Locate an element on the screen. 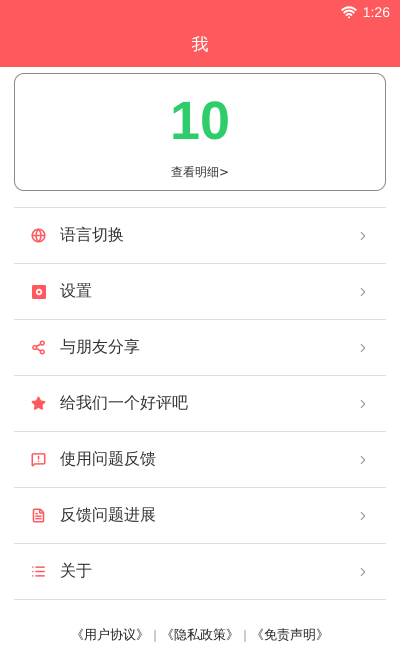 This screenshot has height=652, width=400. feedback-icon is located at coordinates (38, 459).